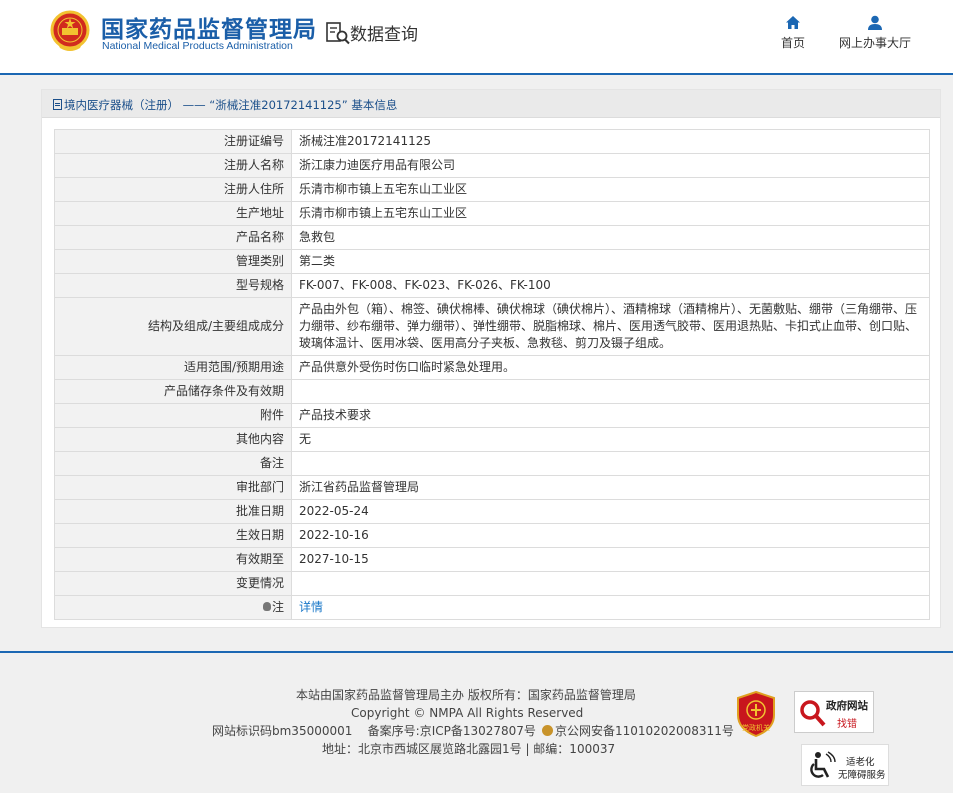 This screenshot has width=953, height=793. I want to click on field-label: 变更情况, so click(173, 583).